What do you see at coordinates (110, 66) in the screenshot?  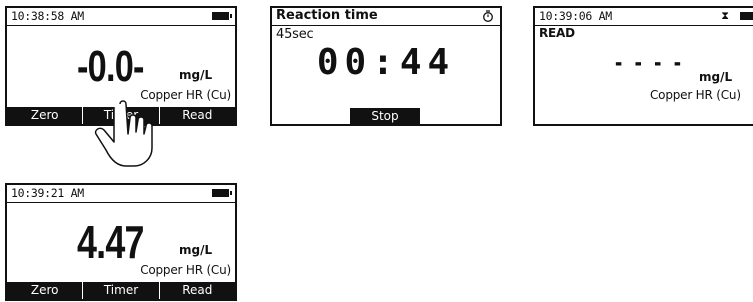 I see `reading-value: -0.0-` at bounding box center [110, 66].